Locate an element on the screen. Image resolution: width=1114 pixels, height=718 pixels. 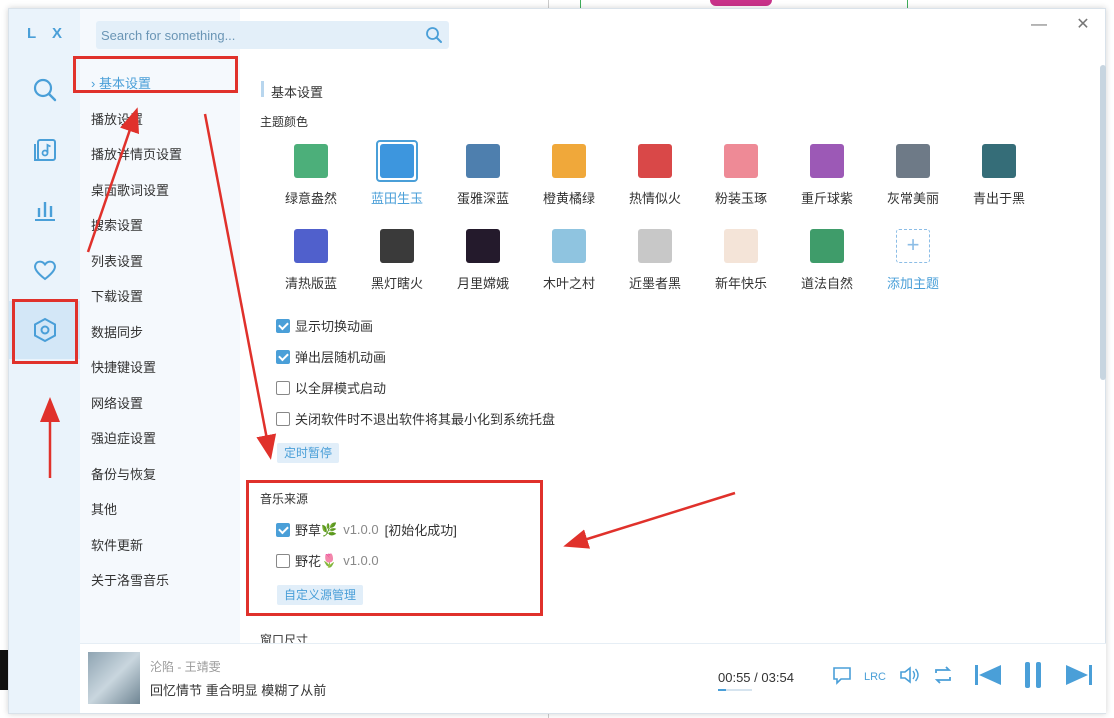
bar-chart-icon is located at coordinates (45, 210).